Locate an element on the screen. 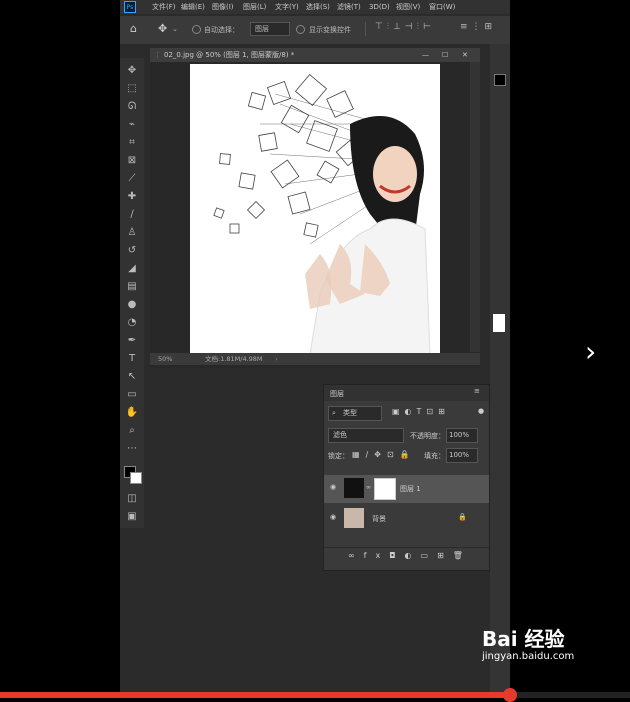  more-tools-icon: ⋯ is located at coordinates (132, 449).